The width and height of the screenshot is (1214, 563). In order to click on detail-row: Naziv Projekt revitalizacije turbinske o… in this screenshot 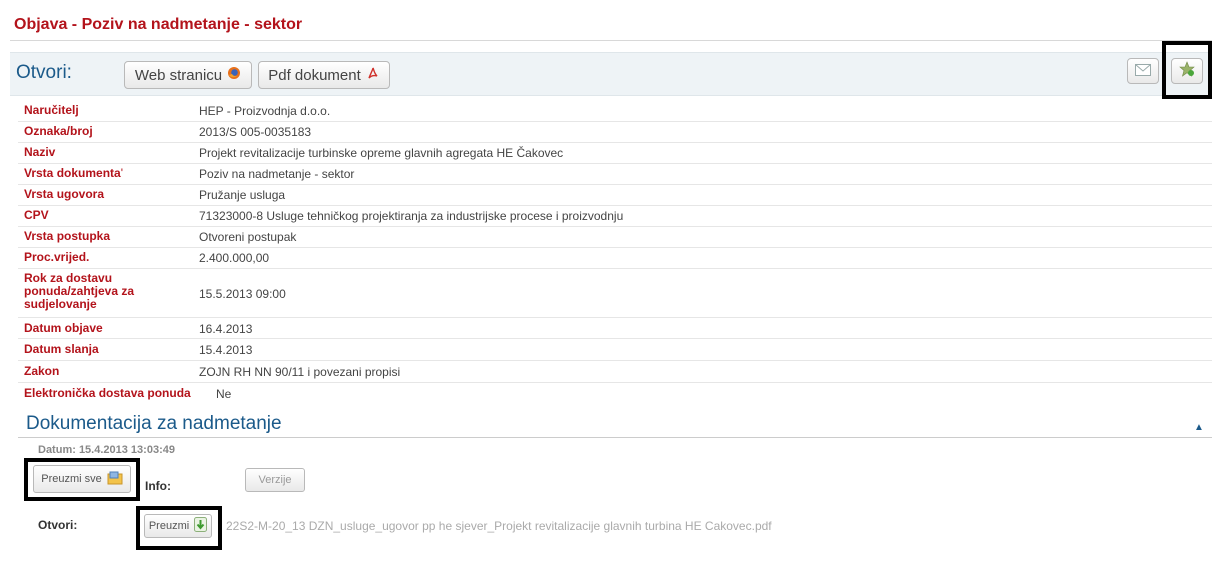, I will do `click(615, 153)`.